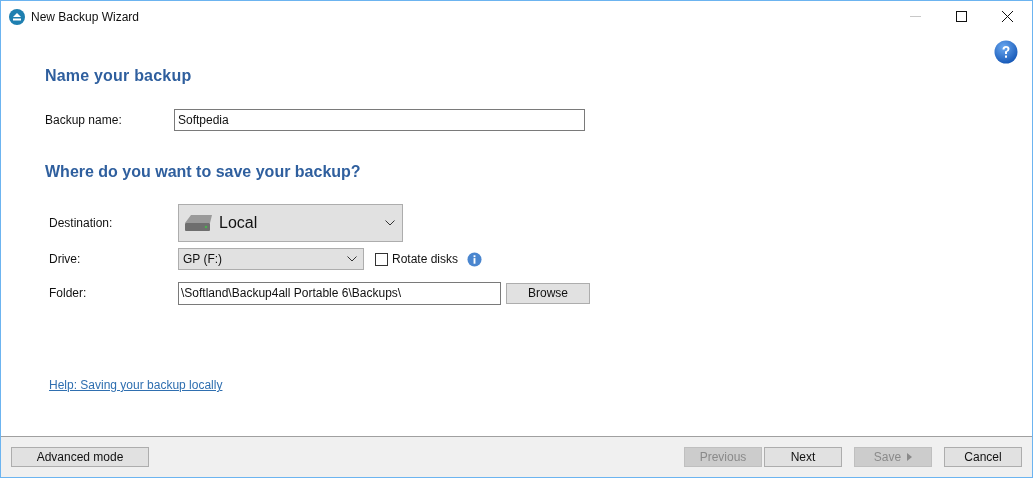 The image size is (1033, 478). Describe the element at coordinates (68, 293) in the screenshot. I see `folder-label: Folder:` at that location.